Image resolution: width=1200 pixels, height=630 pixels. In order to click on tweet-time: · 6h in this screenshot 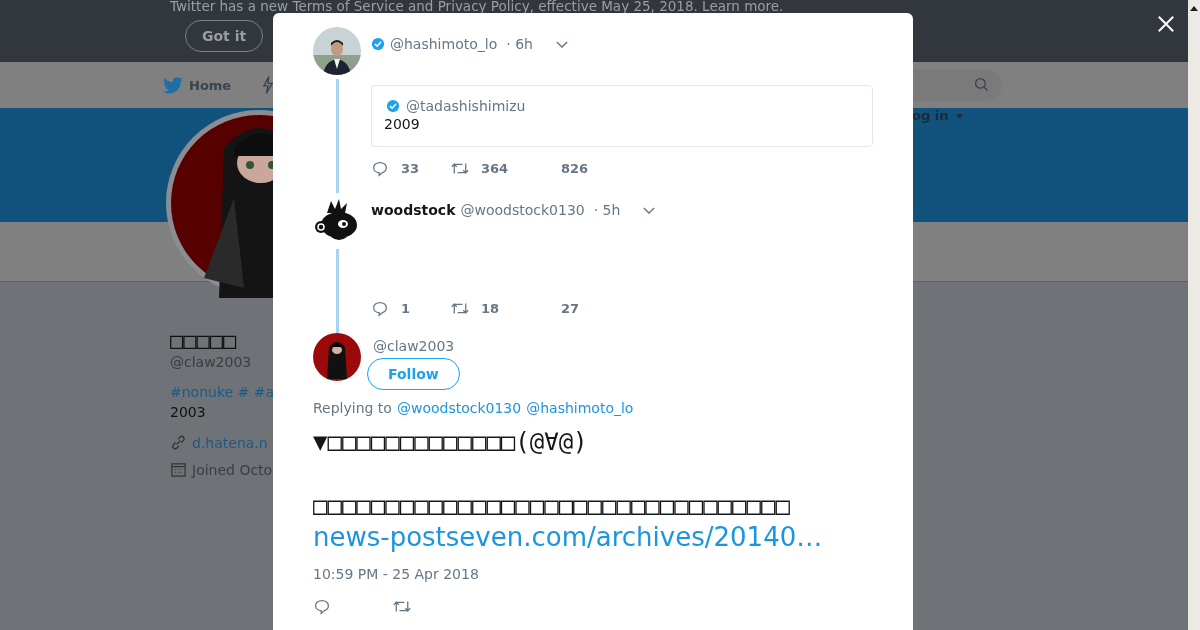, I will do `click(519, 44)`.